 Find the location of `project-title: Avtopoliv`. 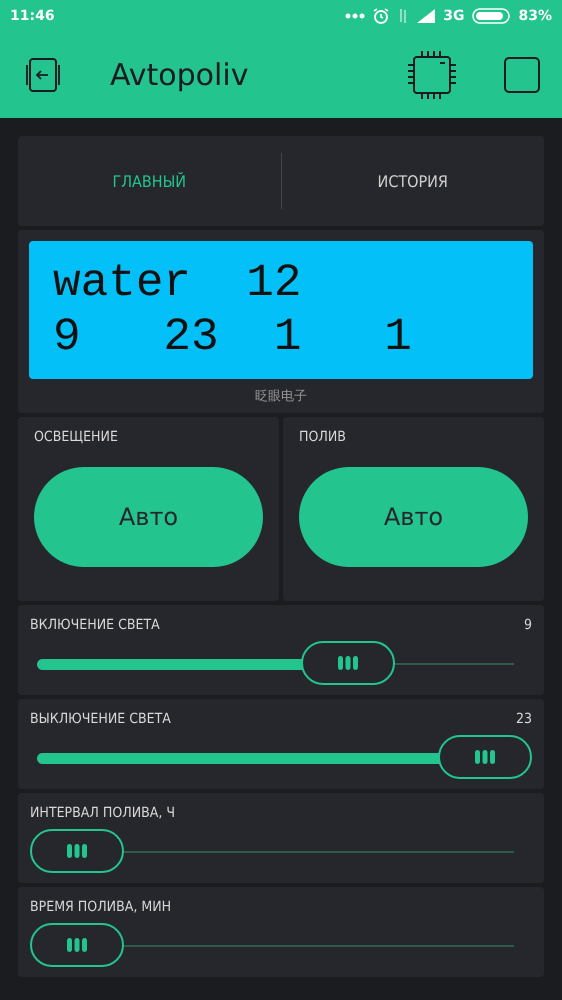

project-title: Avtopoliv is located at coordinates (179, 75).